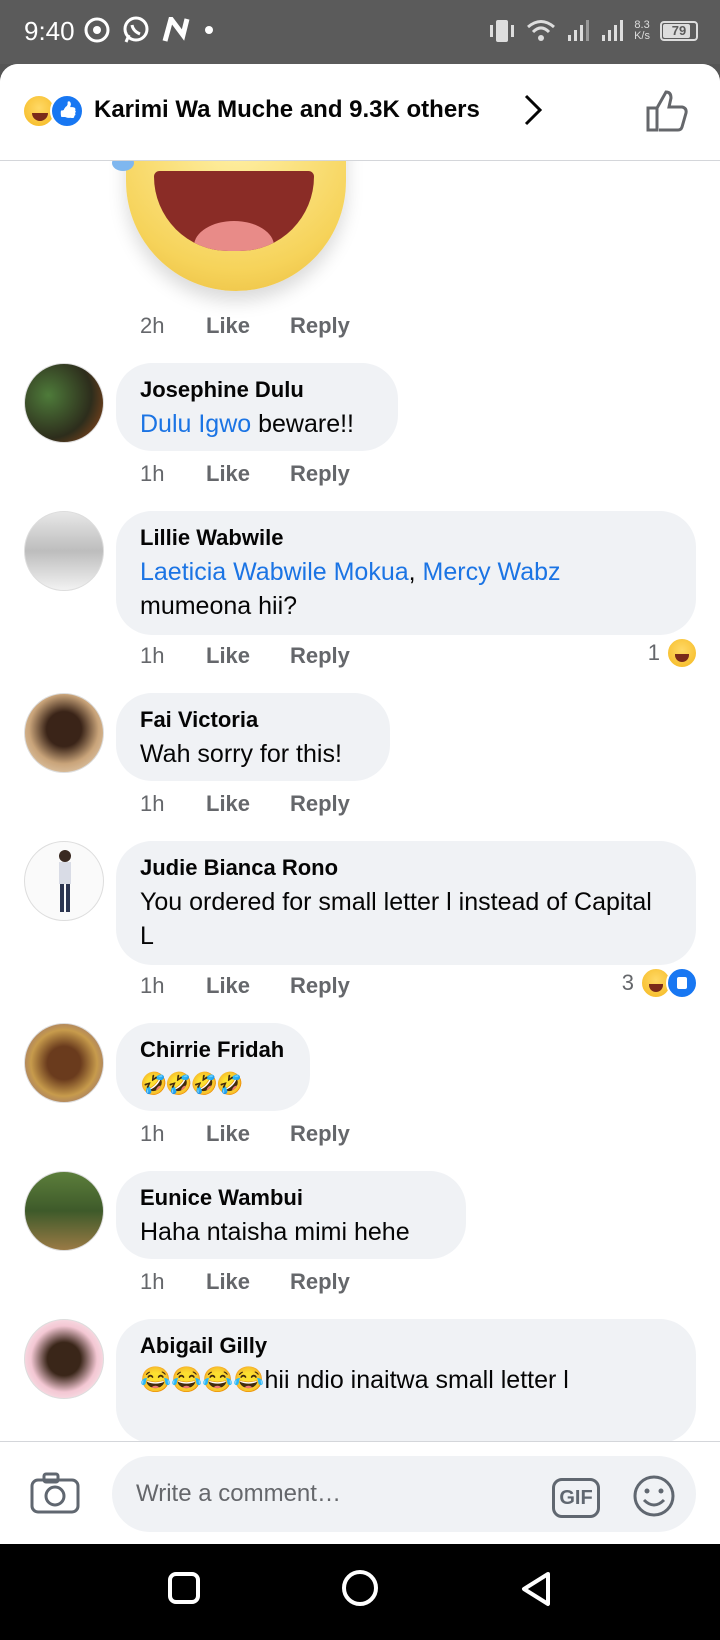  Describe the element at coordinates (354, 1380) in the screenshot. I see `comment-text: 😂😂😂😂hii ndio inaitwa small letter l` at that location.